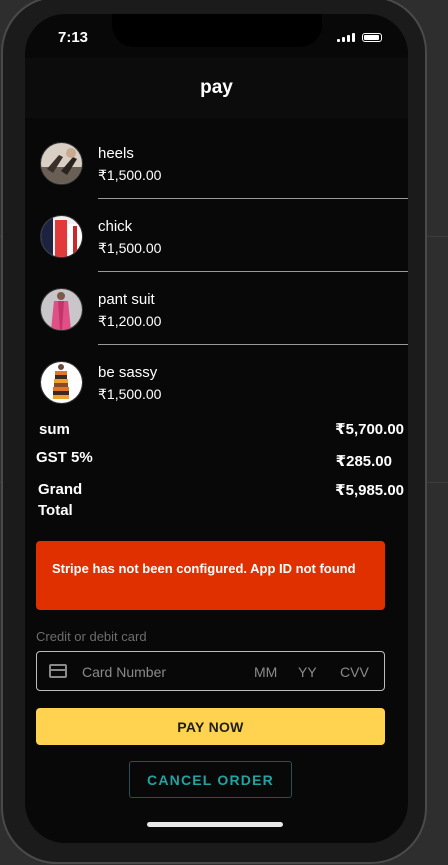  Describe the element at coordinates (64, 457) in the screenshot. I see `gst-label: GST 5%` at that location.